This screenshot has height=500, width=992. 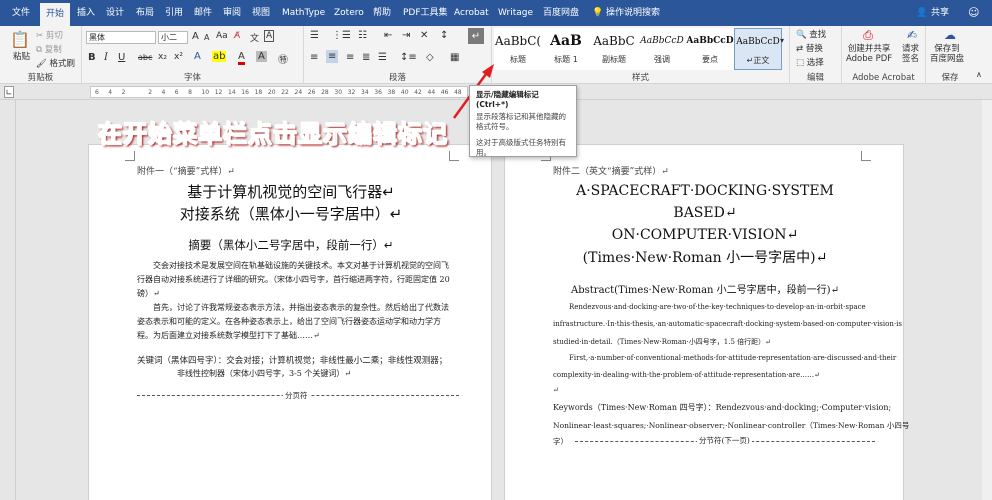 What do you see at coordinates (8, 300) in the screenshot?
I see `vertical-ruler` at bounding box center [8, 300].